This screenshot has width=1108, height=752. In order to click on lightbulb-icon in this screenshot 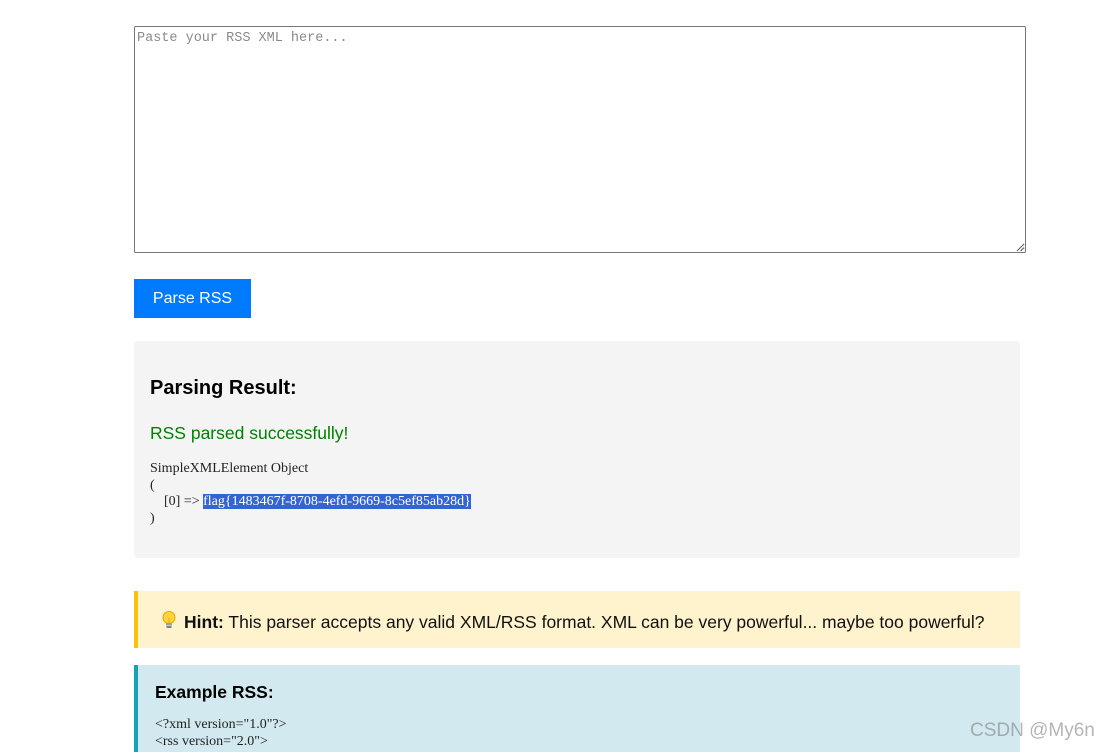, I will do `click(169, 619)`.